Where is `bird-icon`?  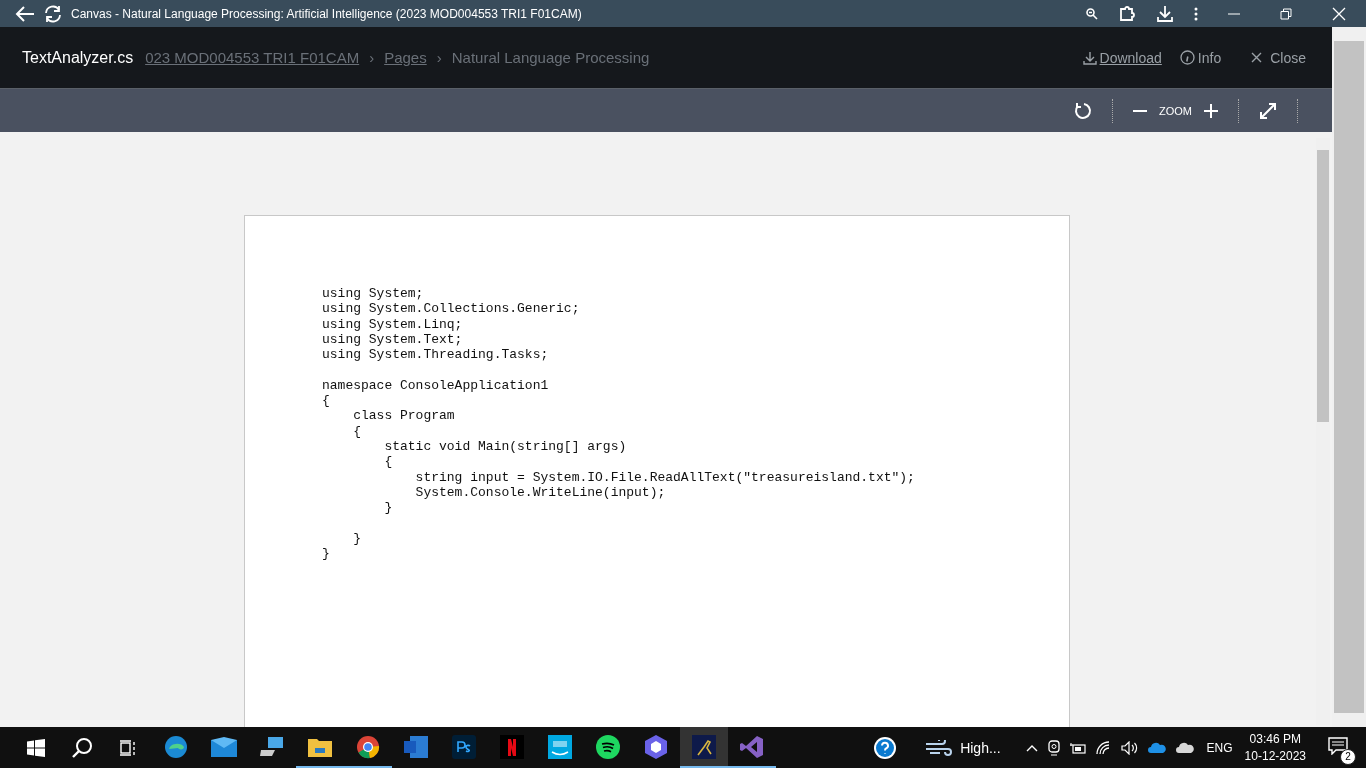 bird-icon is located at coordinates (704, 746).